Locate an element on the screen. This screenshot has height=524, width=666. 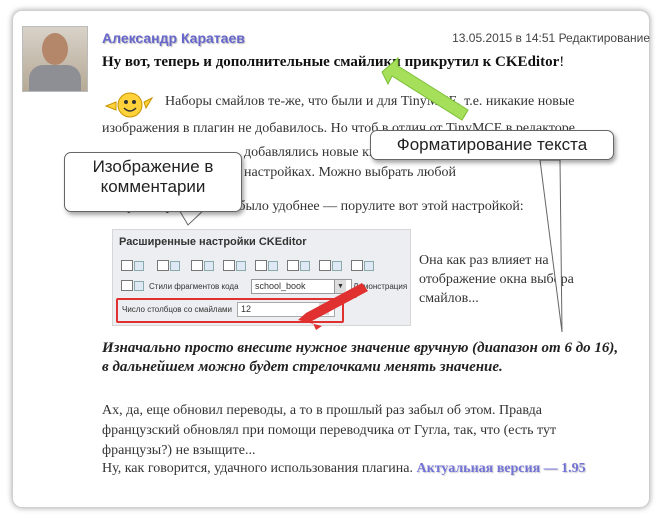
callout-image-in-comment: Изображение в комментарии is located at coordinates (153, 182).